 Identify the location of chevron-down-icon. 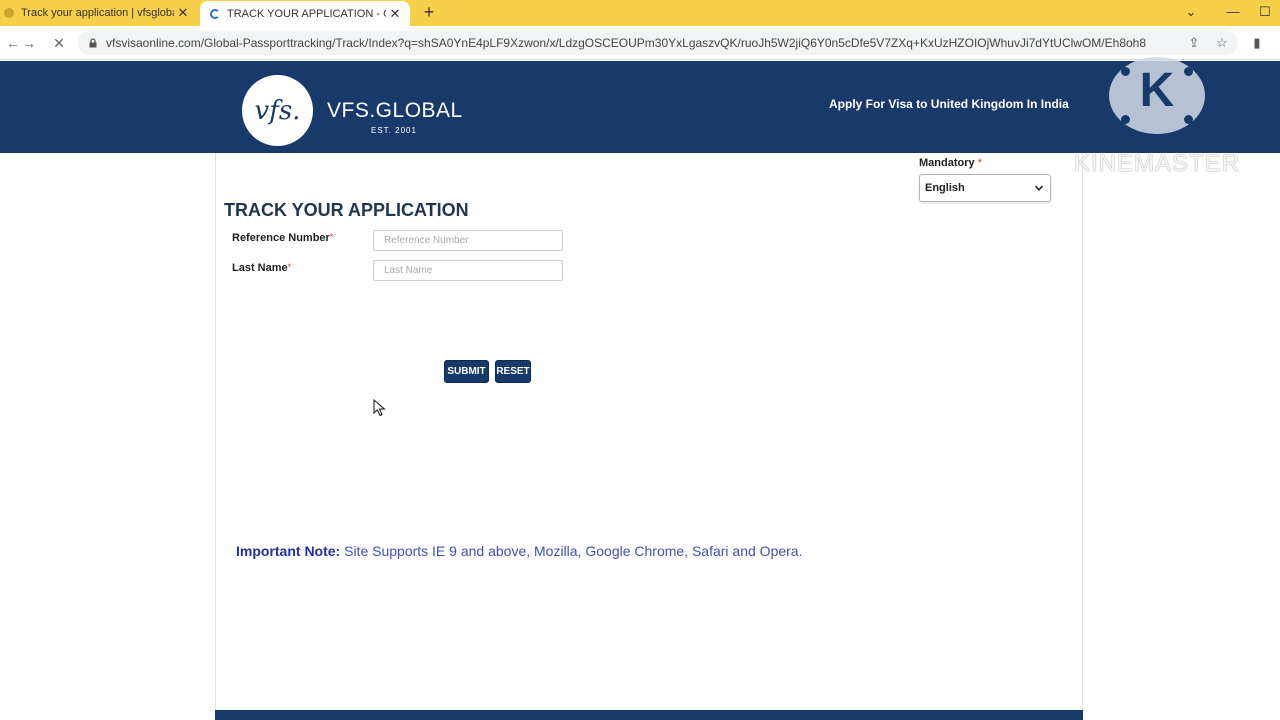
(1039, 188).